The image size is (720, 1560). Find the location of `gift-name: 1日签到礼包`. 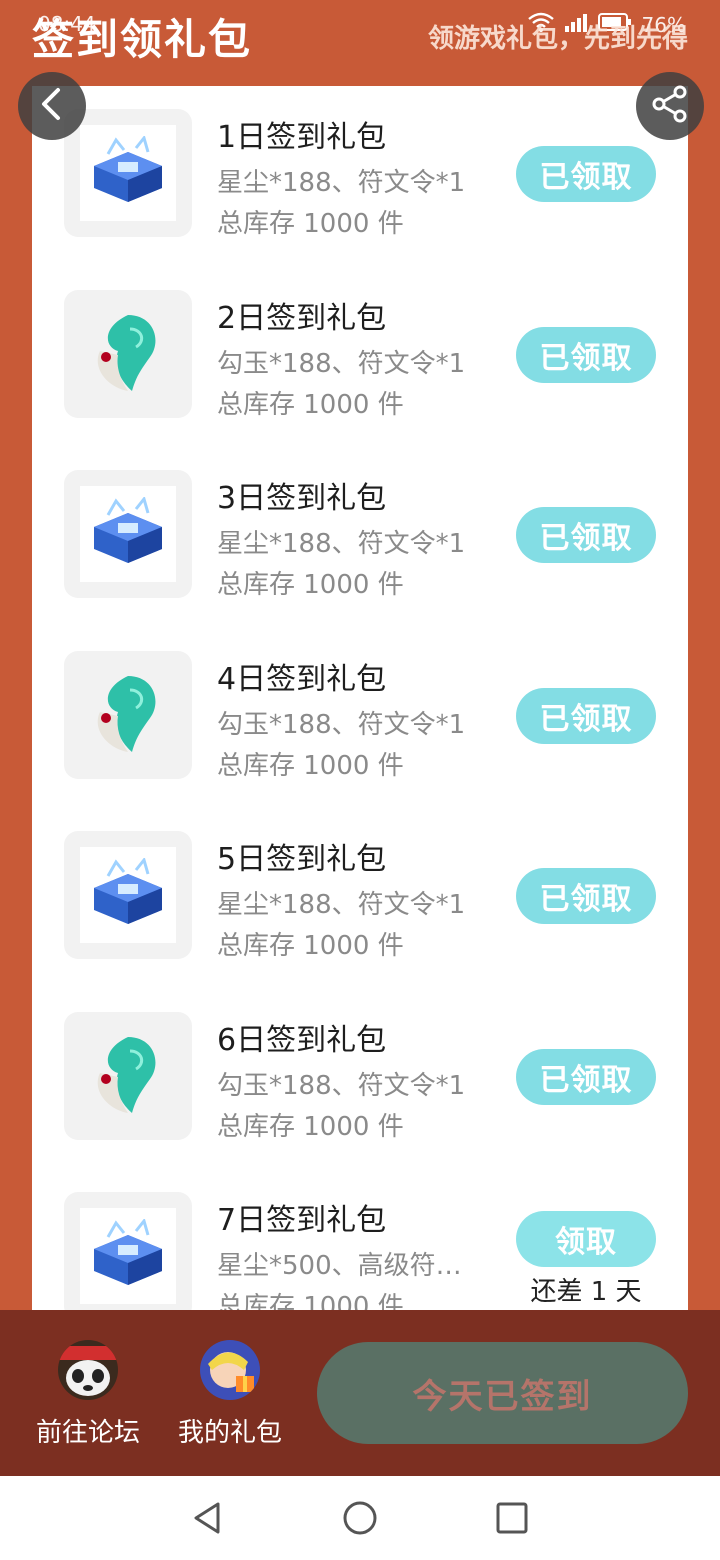

gift-name: 1日签到礼包 is located at coordinates (302, 137).